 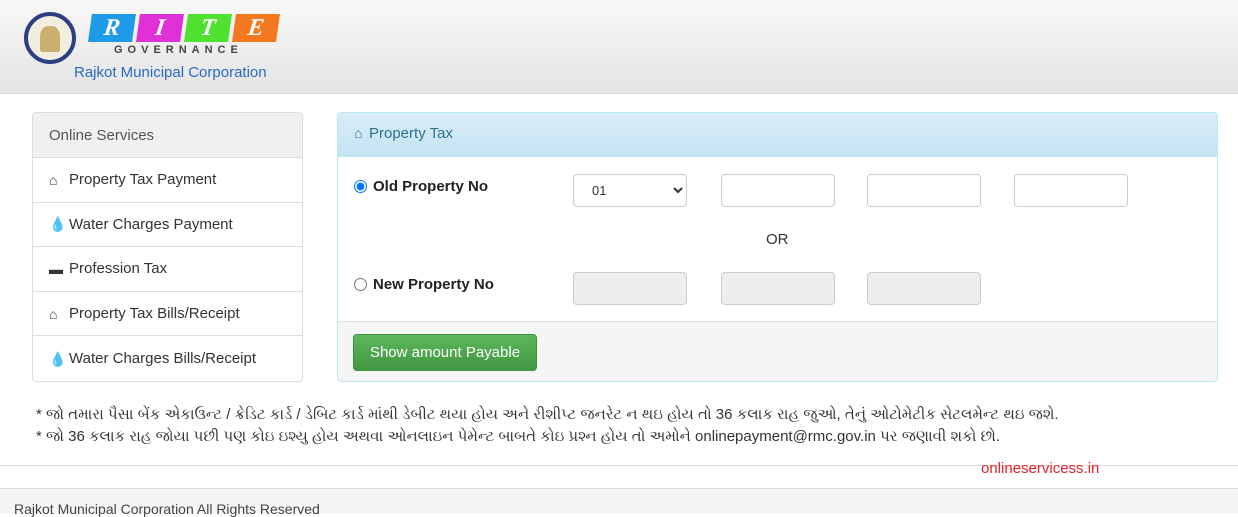 I want to click on sidebar-item-profession-tax: ▬ Profession Tax, so click(x=167, y=269).